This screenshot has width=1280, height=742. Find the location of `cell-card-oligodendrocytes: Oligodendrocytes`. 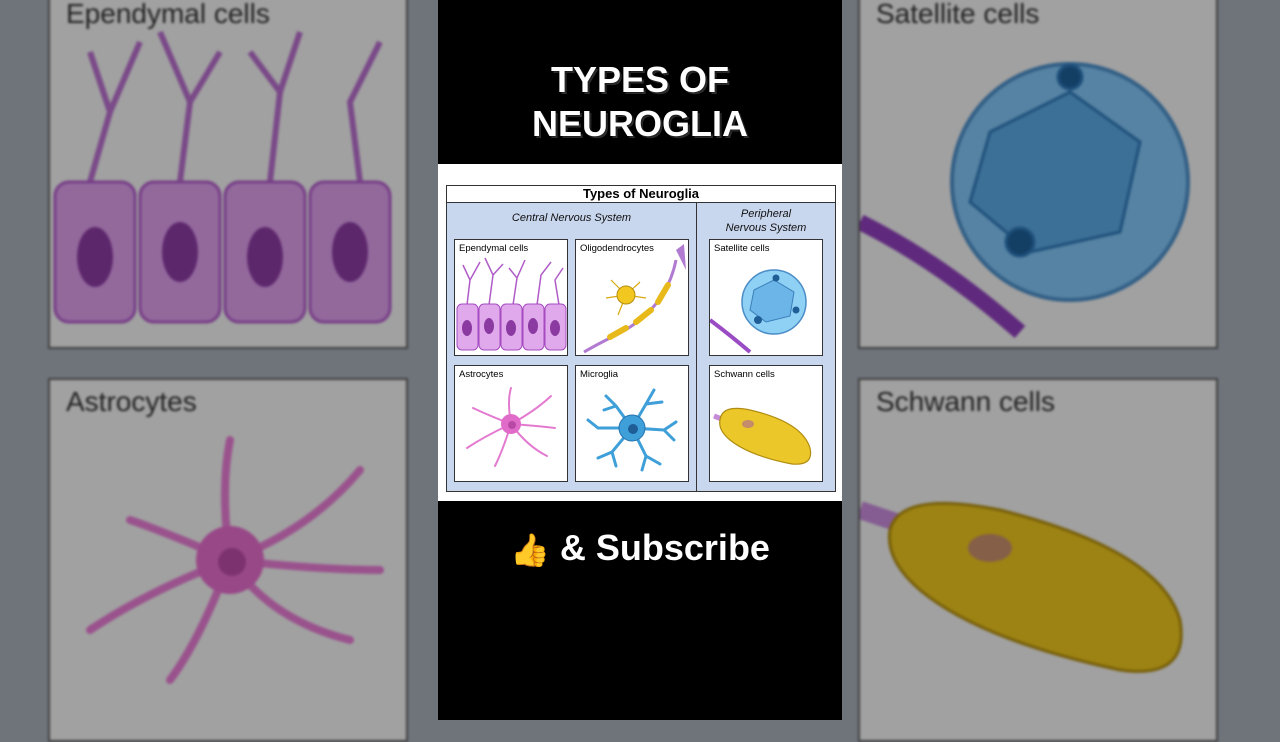

cell-card-oligodendrocytes: Oligodendrocytes is located at coordinates (632, 297).